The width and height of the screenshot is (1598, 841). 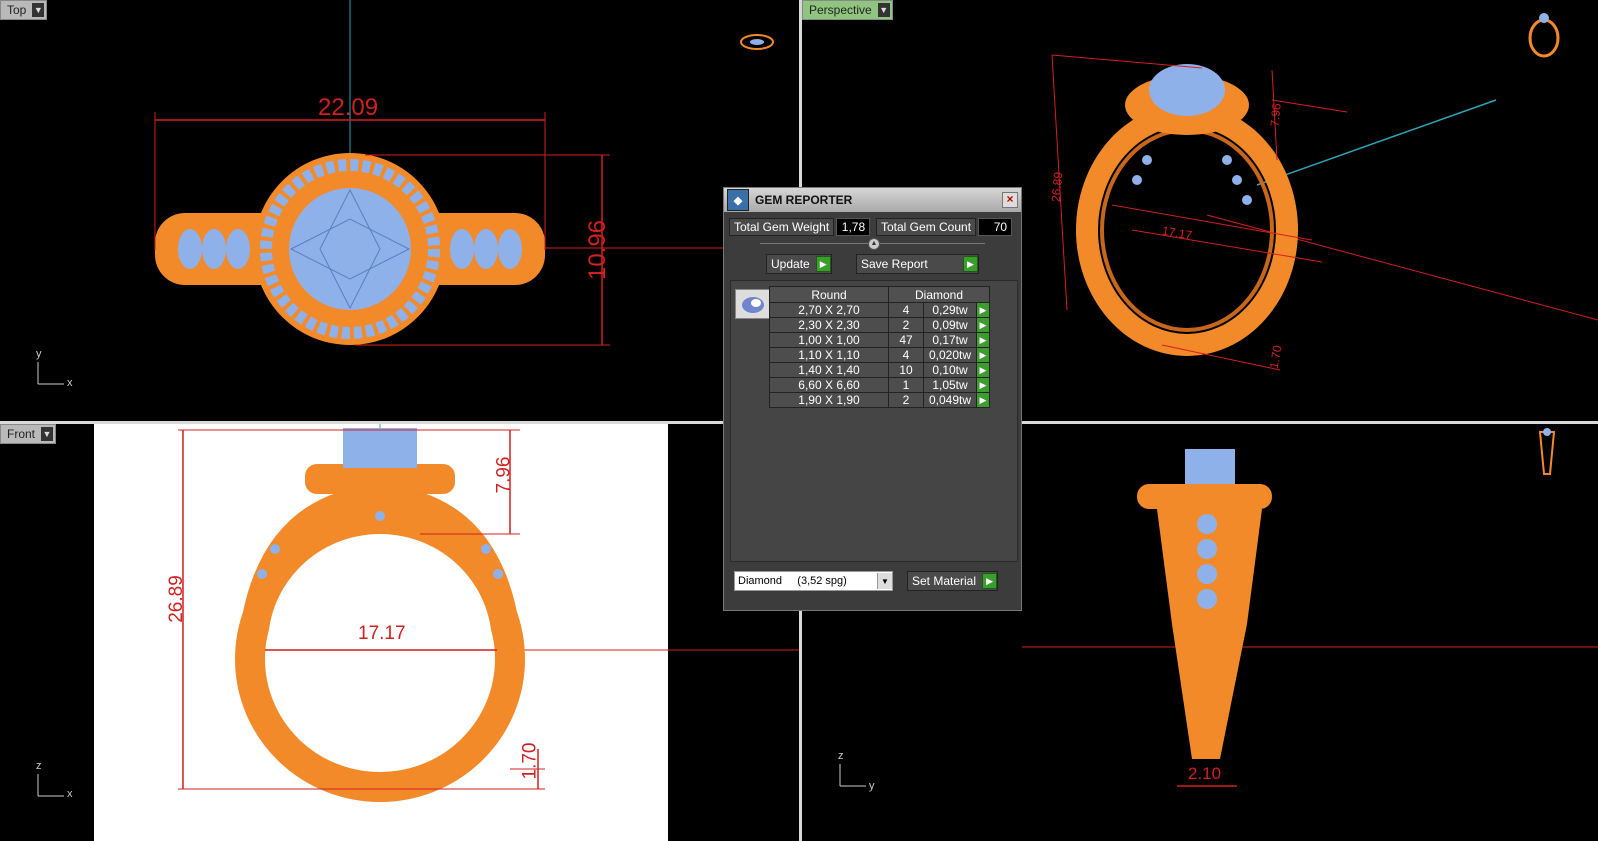 I want to click on gem-size: 1,40 X 1,40, so click(x=829, y=370).